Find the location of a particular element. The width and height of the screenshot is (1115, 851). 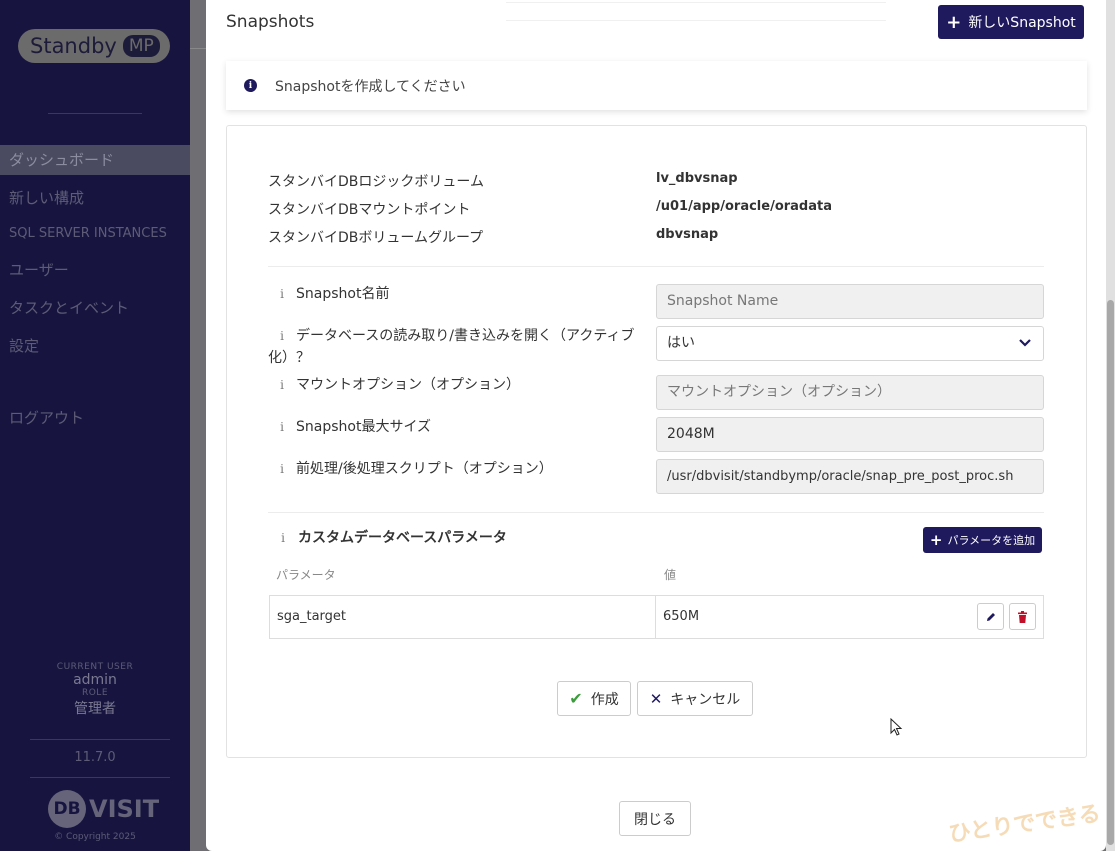

open-rw-selected-value: はい is located at coordinates (681, 343).